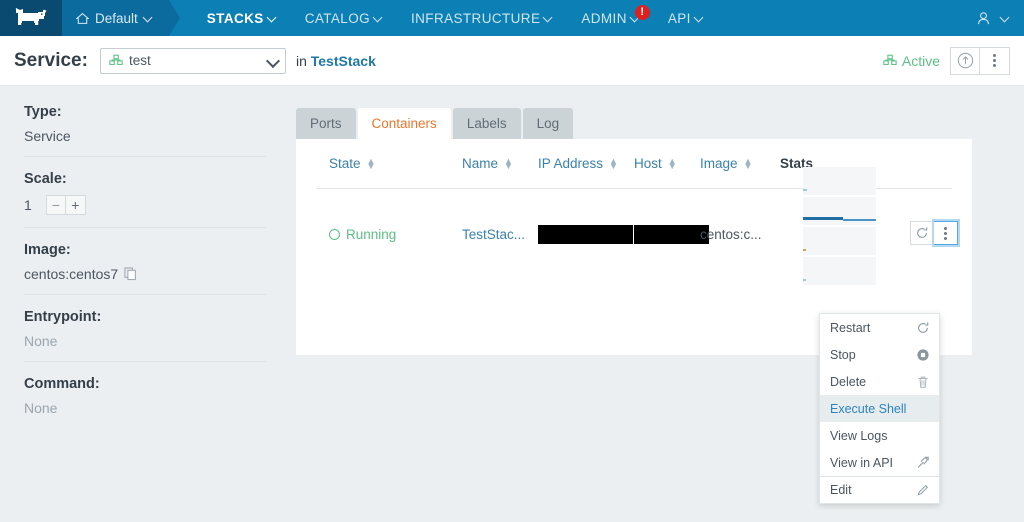  I want to click on service-select: test, so click(192, 60).